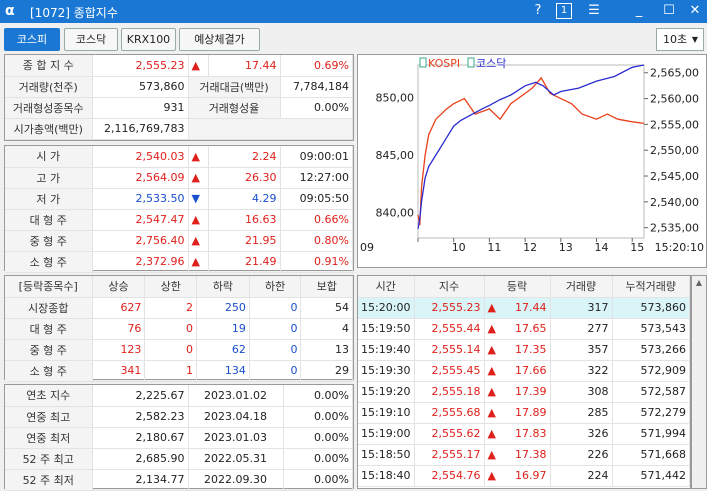  I want to click on breadth-label: 시장종합, so click(49, 308).